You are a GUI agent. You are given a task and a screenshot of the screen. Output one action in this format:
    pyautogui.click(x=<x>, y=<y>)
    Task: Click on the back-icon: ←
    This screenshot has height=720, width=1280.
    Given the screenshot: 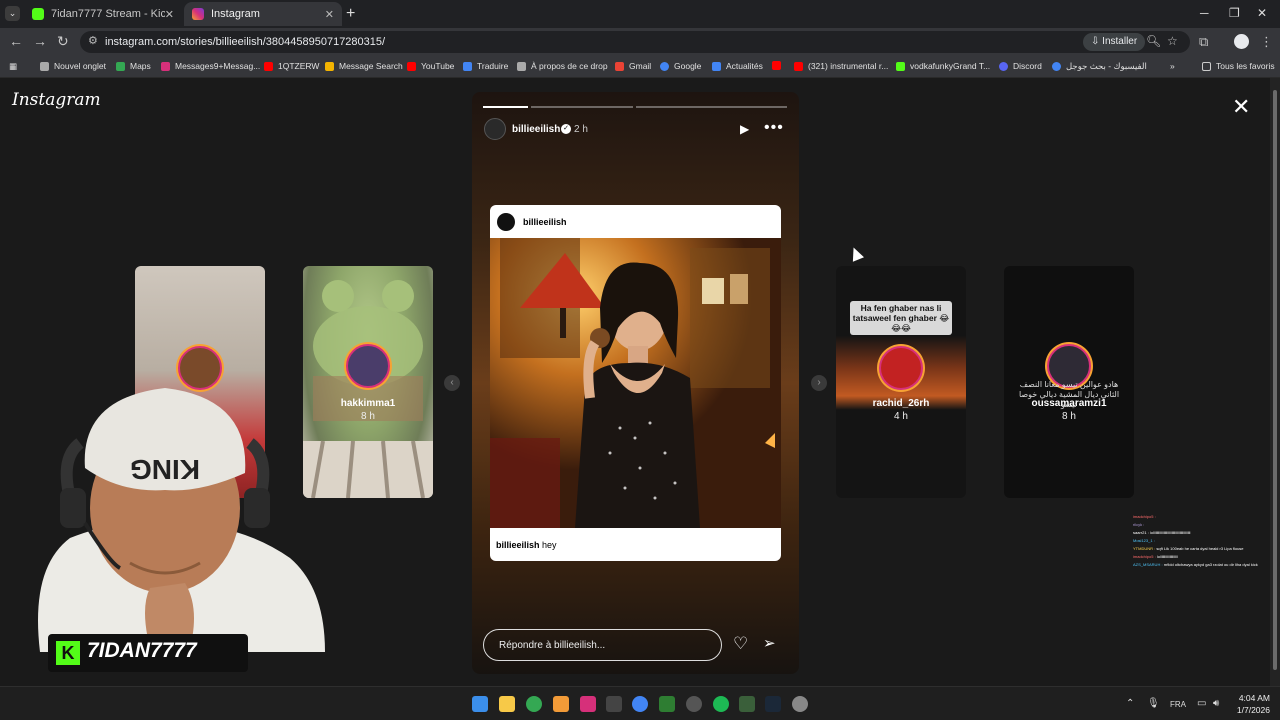 What is the action you would take?
    pyautogui.click(x=16, y=41)
    